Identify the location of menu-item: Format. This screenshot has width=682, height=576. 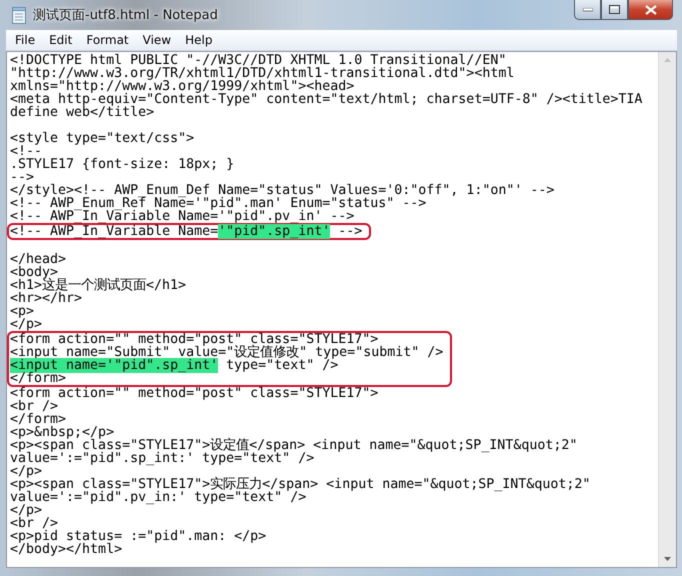
(107, 40).